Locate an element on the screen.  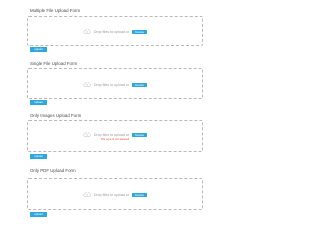
form-title: Single File Upload Form is located at coordinates (54, 63).